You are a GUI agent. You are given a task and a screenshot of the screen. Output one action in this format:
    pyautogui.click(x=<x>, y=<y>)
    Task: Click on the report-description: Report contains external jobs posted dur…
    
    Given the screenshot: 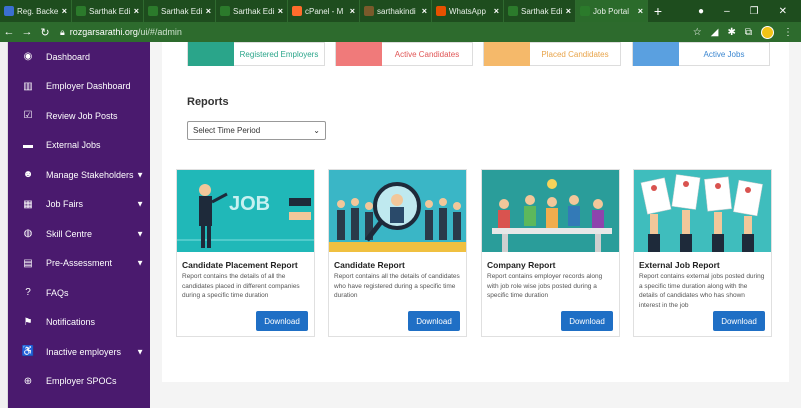 What is the action you would take?
    pyautogui.click(x=702, y=291)
    